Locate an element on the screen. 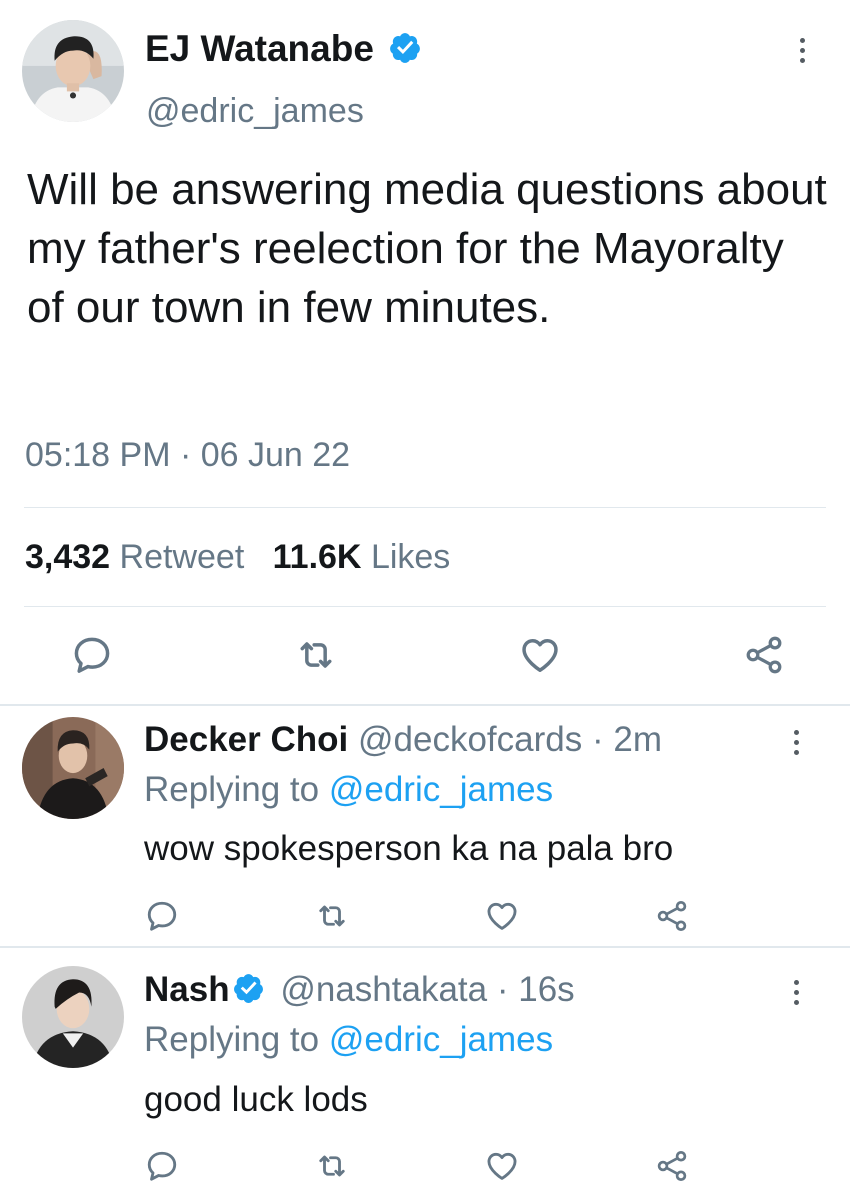 This screenshot has width=850, height=1200. reply-author-handle: @nashtakata is located at coordinates (383, 989).